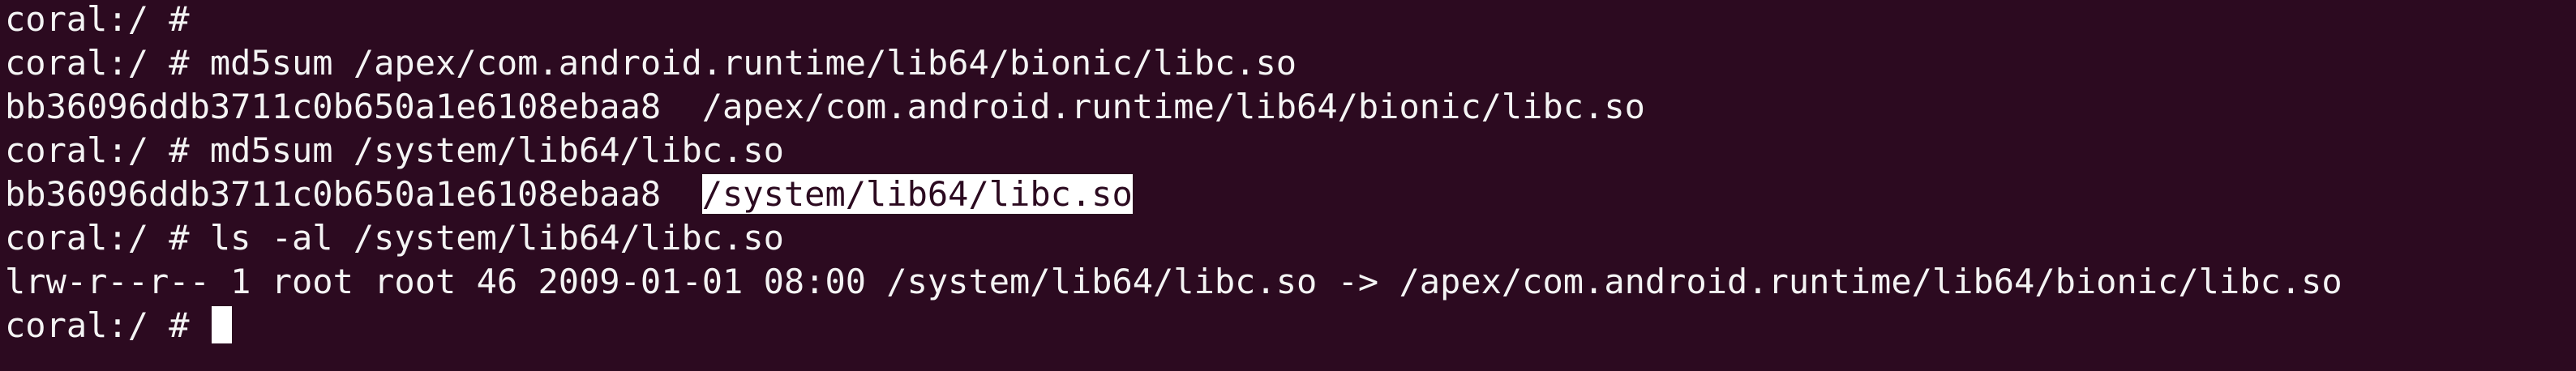 The width and height of the screenshot is (2576, 371). What do you see at coordinates (394, 238) in the screenshot?
I see `terminal-line-command: coral:/ # ls -al /system/lib64/libc.so` at bounding box center [394, 238].